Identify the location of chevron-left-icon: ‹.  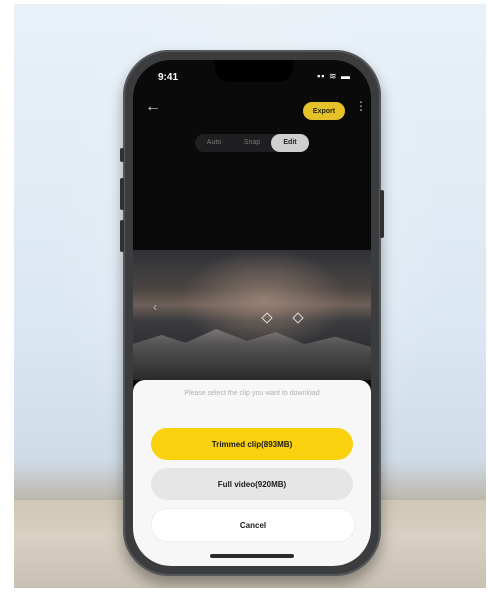
(155, 307).